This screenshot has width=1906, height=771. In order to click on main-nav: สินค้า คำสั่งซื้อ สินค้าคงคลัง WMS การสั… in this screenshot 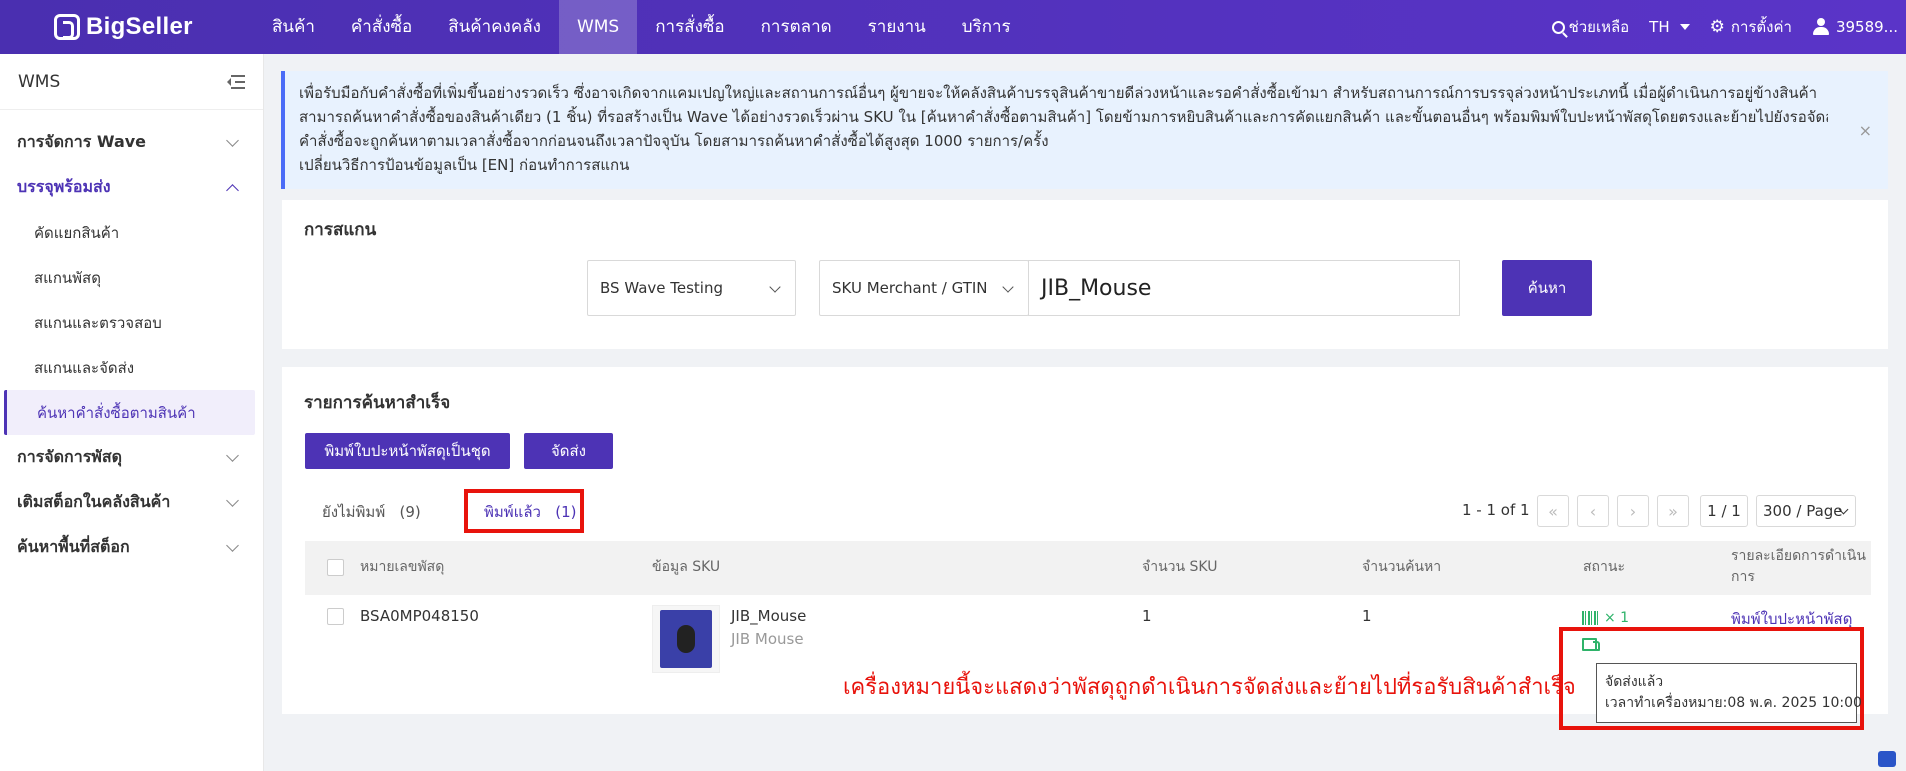, I will do `click(641, 27)`.